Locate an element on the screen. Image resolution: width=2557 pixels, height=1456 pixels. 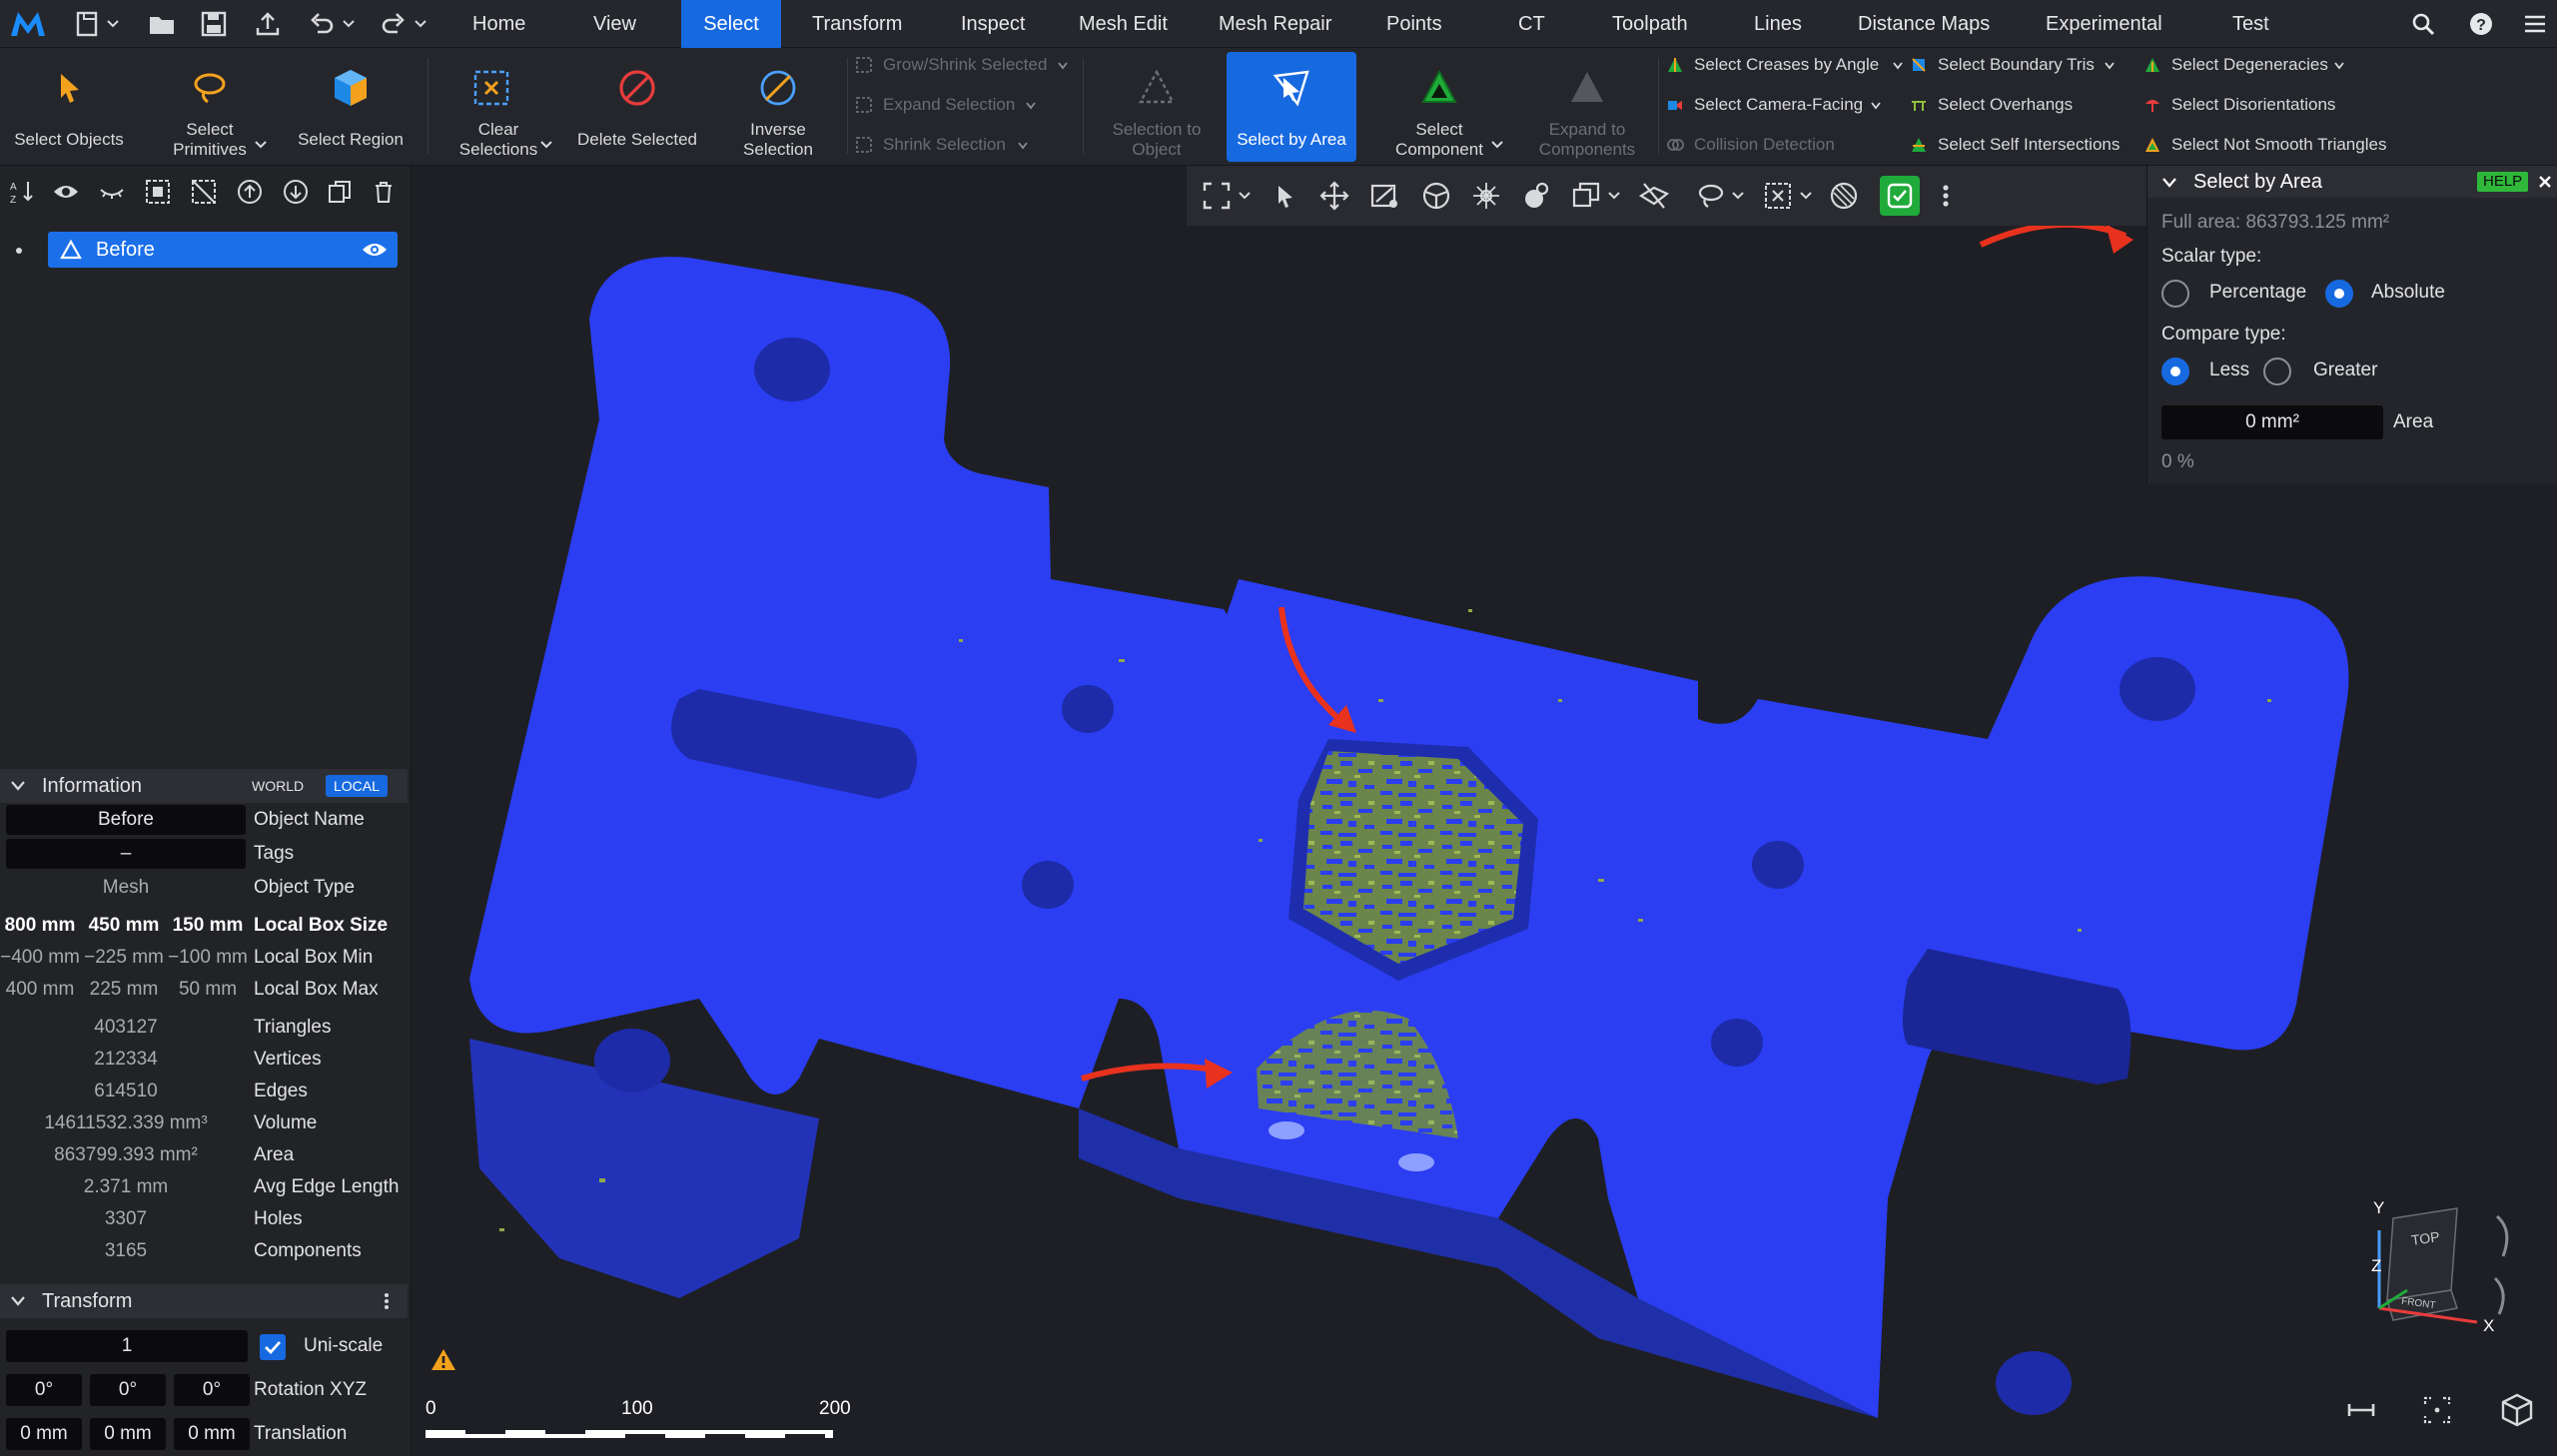
sort-icon: AZ is located at coordinates (22, 192).